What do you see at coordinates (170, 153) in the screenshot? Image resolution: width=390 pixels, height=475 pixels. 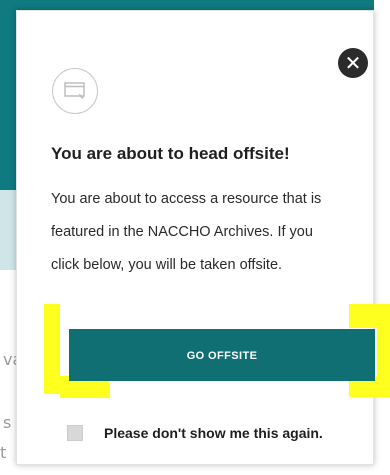 I see `modal-title: You are about to head offsite!` at bounding box center [170, 153].